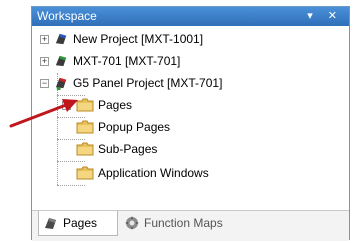 The image size is (357, 243). What do you see at coordinates (44, 83) in the screenshot?
I see `collapse-icon: −` at bounding box center [44, 83].